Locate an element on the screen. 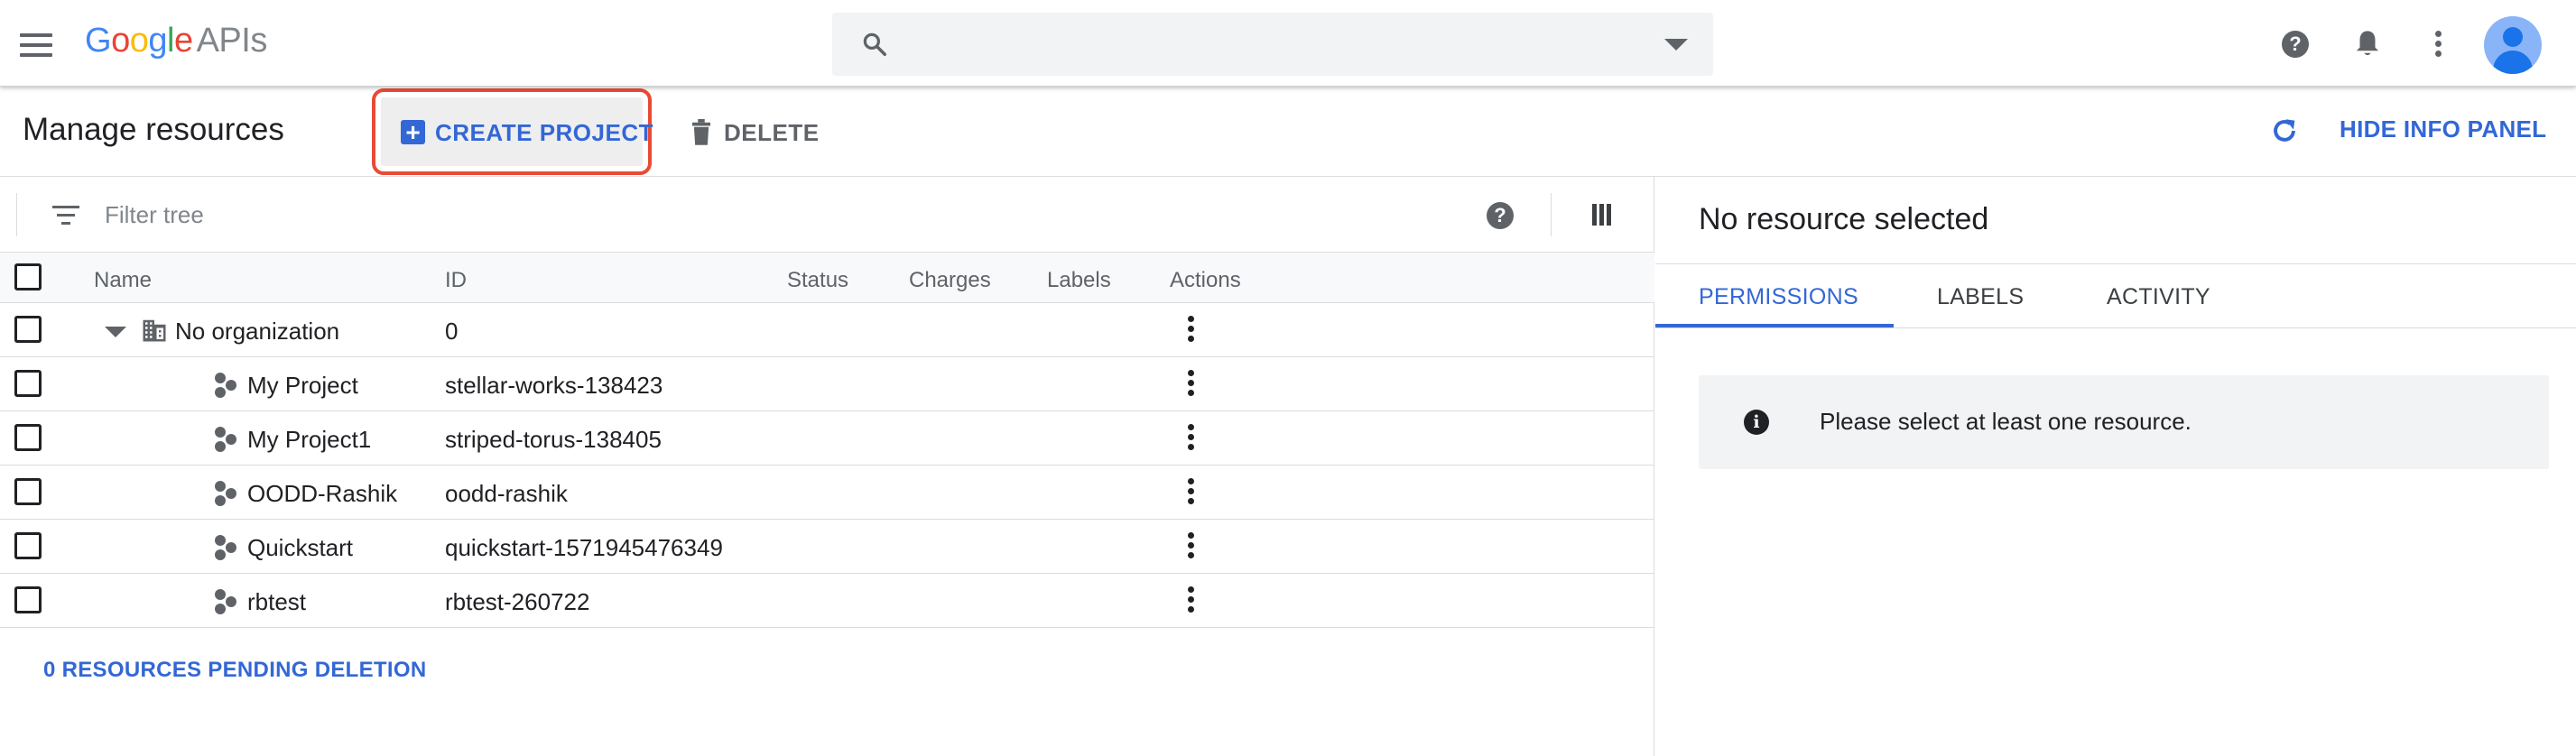 This screenshot has height=756, width=2576. info-panel-tabs: PERMISSIONS LABELS ACTIVITY is located at coordinates (2115, 295).